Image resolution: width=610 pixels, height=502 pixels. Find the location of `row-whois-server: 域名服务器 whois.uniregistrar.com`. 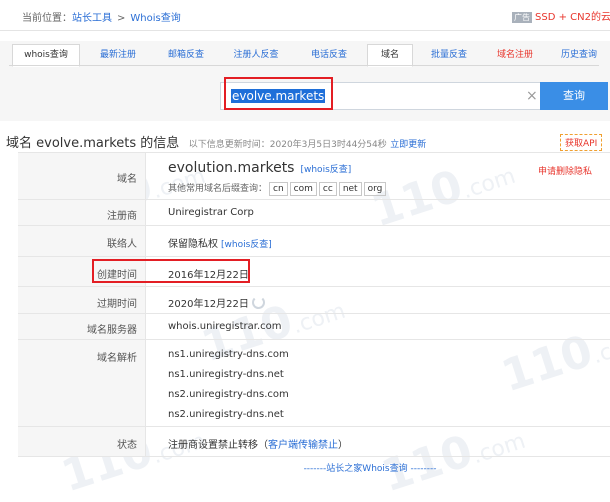

row-whois-server: 域名服务器 whois.uniregistrar.com is located at coordinates (314, 327).